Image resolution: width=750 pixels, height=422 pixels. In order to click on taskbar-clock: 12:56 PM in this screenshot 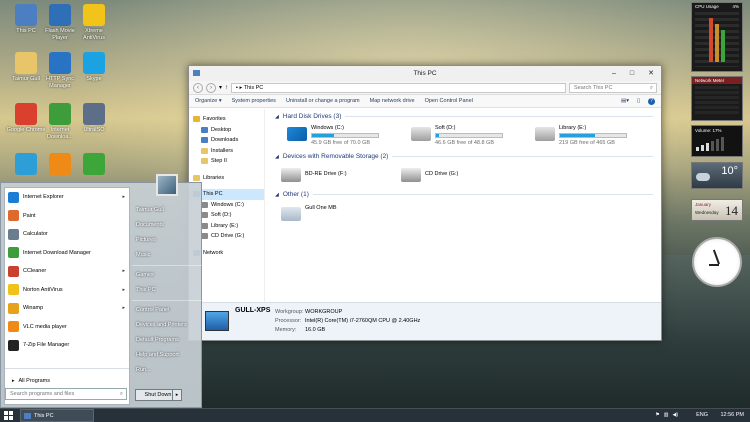, I will do `click(732, 415)`.